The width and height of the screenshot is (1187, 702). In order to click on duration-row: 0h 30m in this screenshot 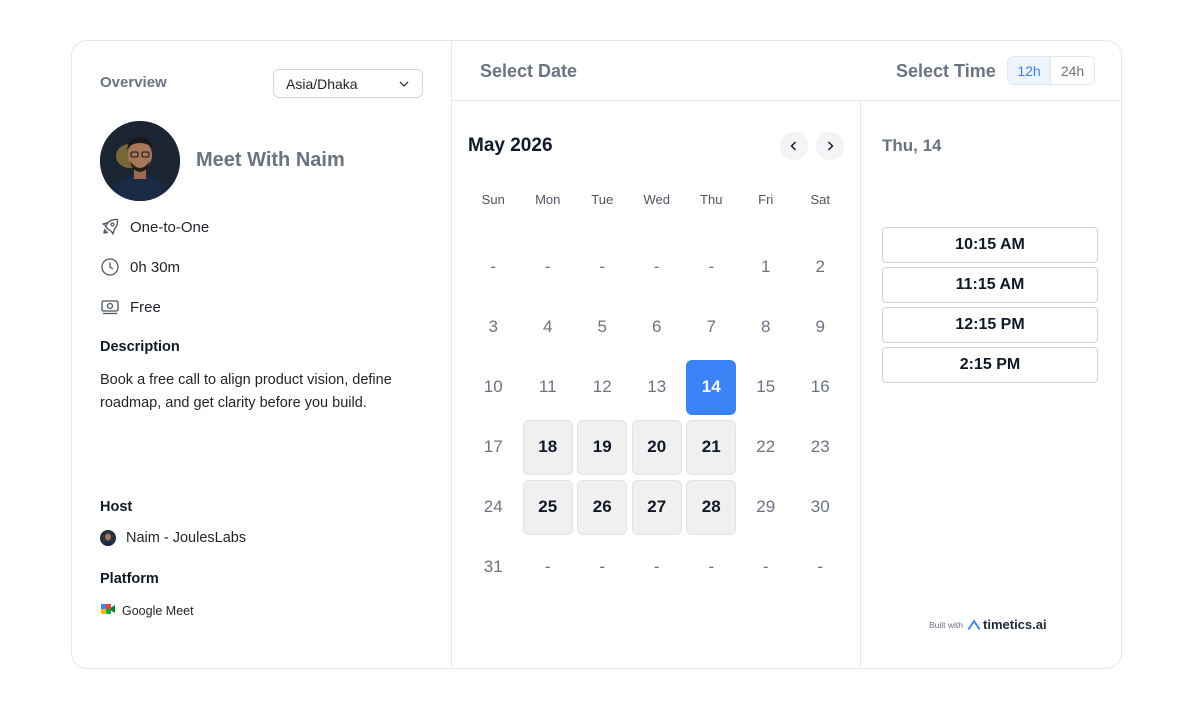, I will do `click(140, 267)`.